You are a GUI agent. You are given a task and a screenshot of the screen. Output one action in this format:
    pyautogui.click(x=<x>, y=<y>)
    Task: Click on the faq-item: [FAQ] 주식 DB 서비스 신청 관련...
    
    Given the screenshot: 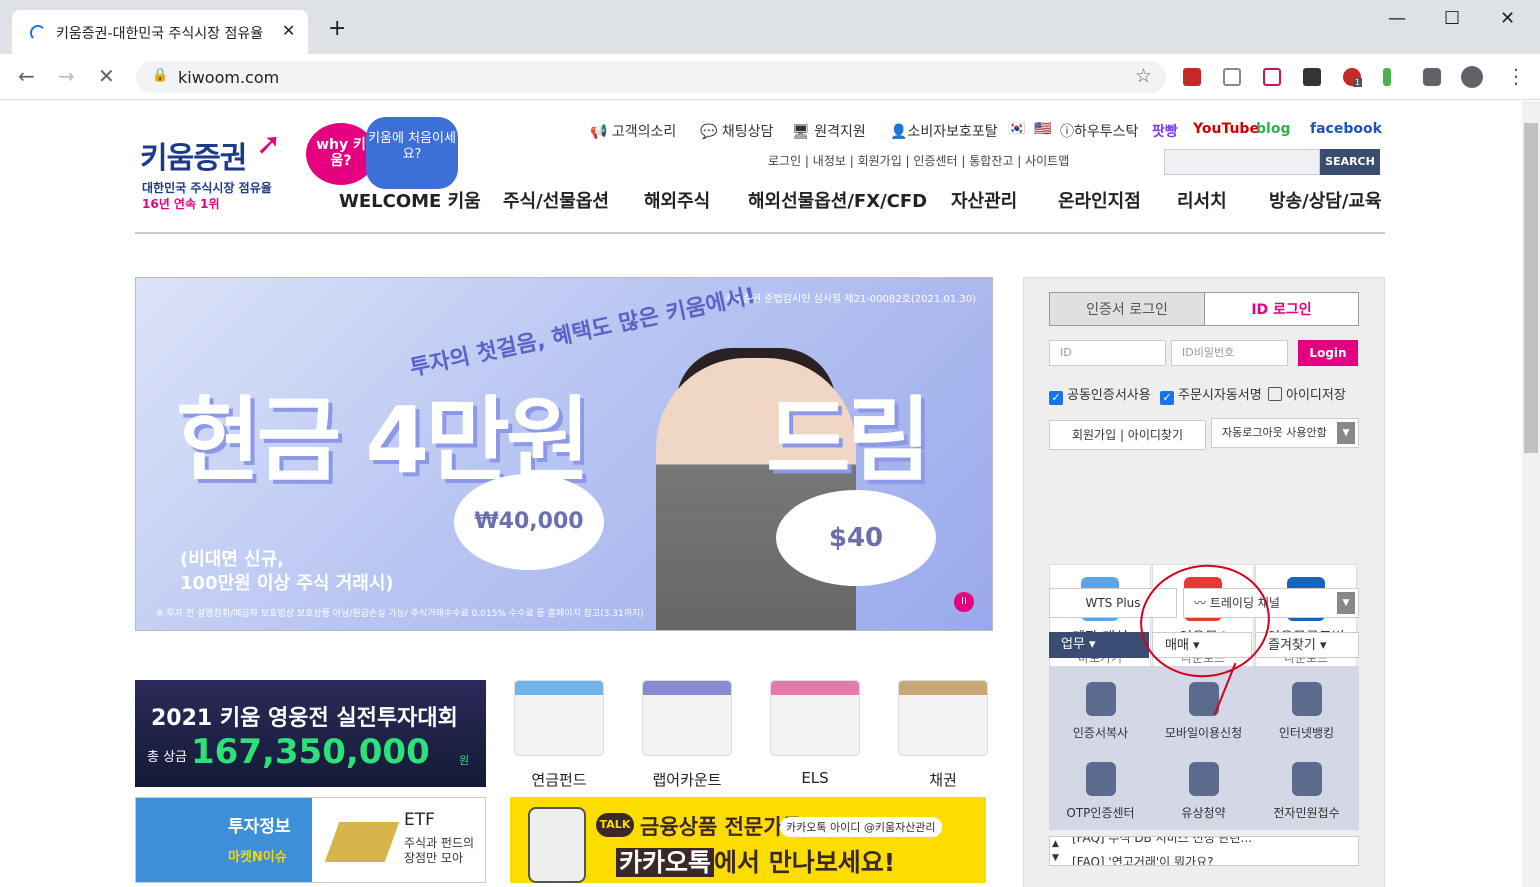 What is the action you would take?
    pyautogui.click(x=1162, y=841)
    